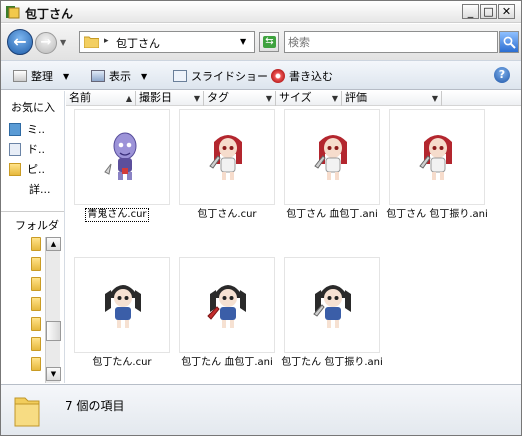 The height and width of the screenshot is (436, 522). I want to click on back-button: ←, so click(20, 42).